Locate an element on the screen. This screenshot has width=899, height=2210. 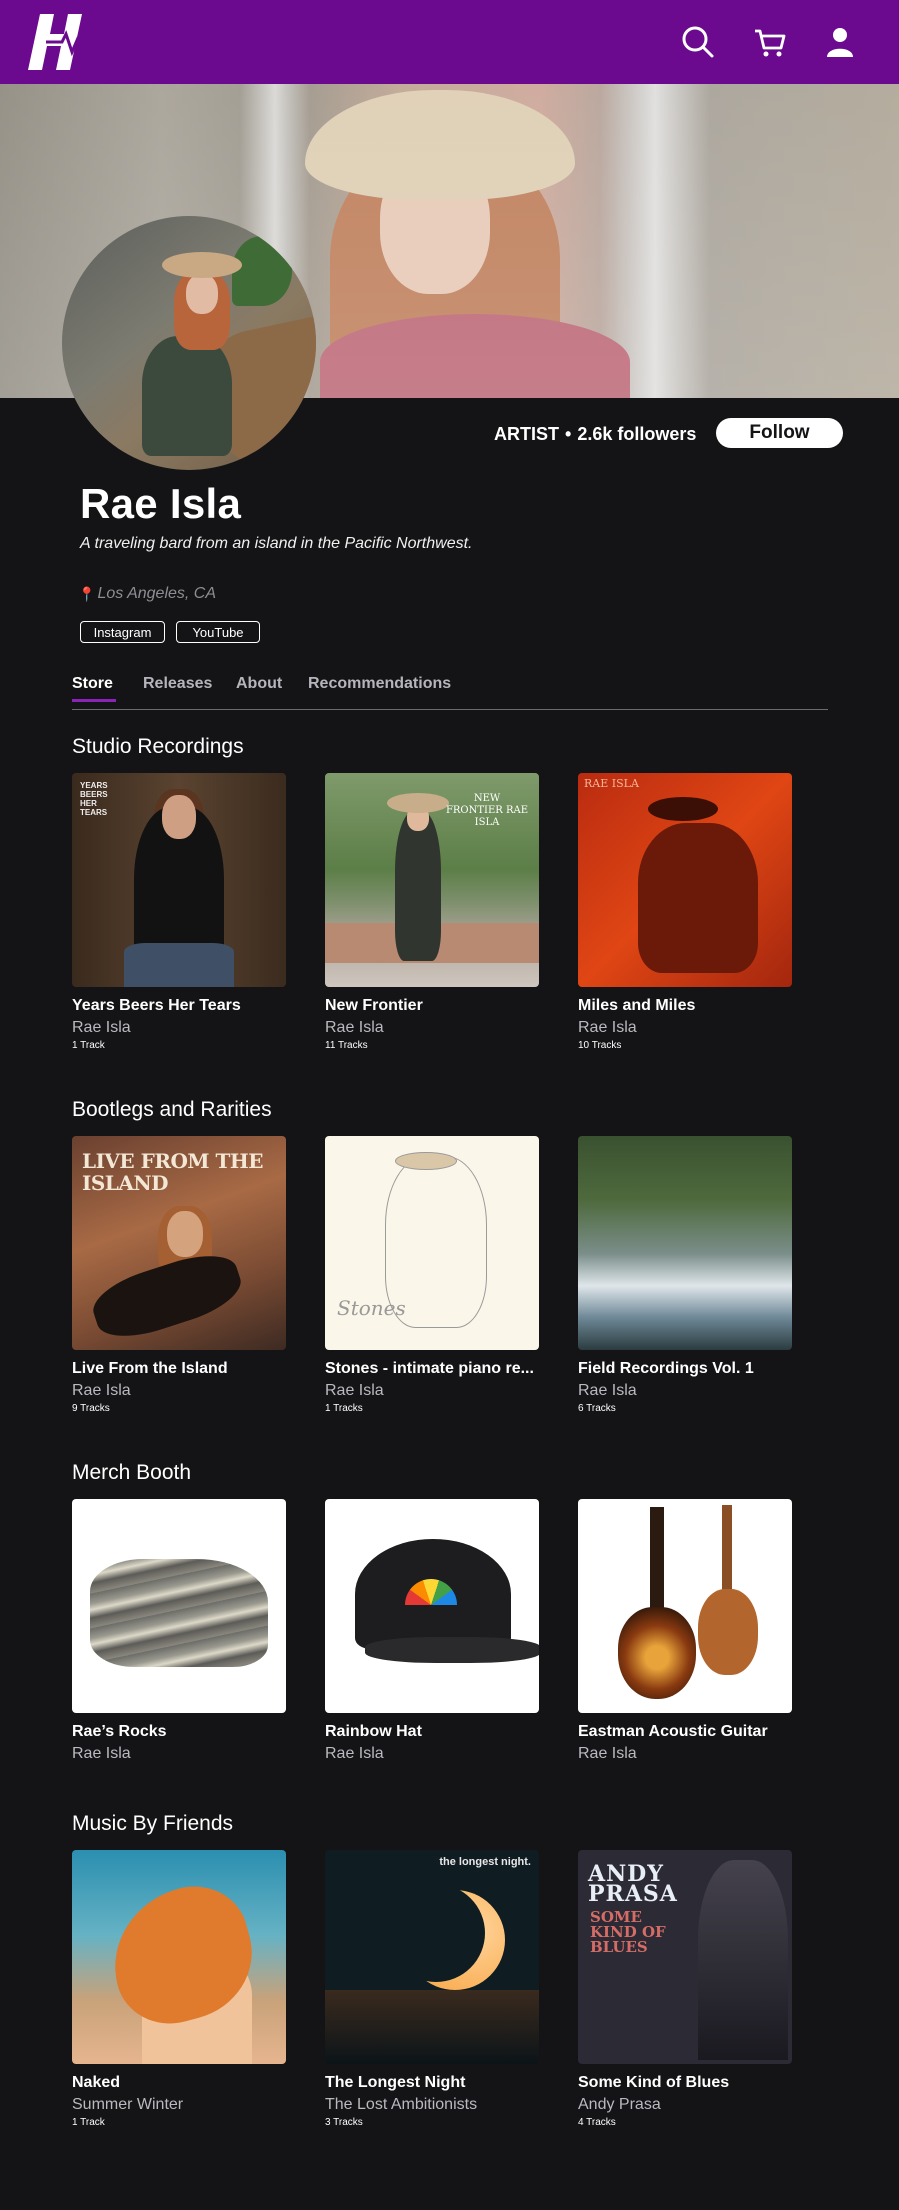
cover-text: Stones is located at coordinates (371, 1308).